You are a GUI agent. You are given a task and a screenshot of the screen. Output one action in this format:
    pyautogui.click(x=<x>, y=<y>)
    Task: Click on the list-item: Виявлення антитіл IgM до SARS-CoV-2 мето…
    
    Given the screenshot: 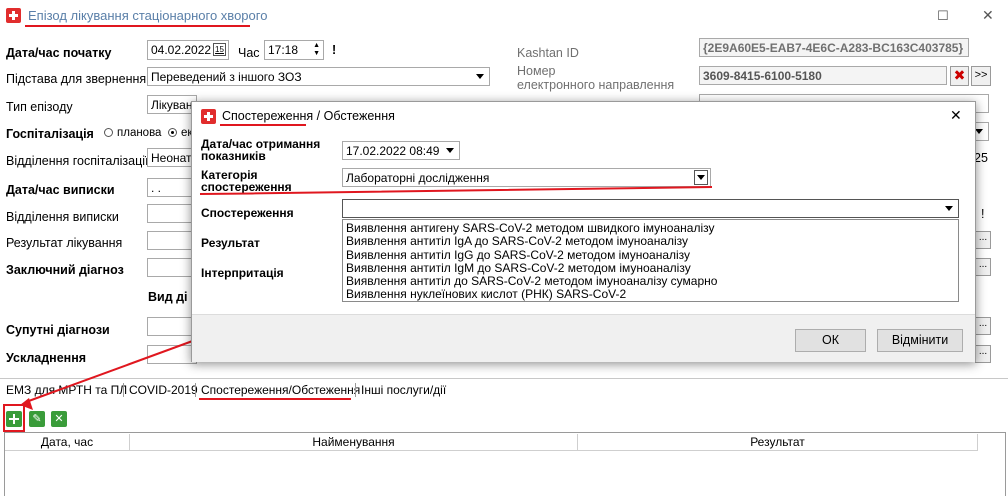 What is the action you would take?
    pyautogui.click(x=650, y=268)
    